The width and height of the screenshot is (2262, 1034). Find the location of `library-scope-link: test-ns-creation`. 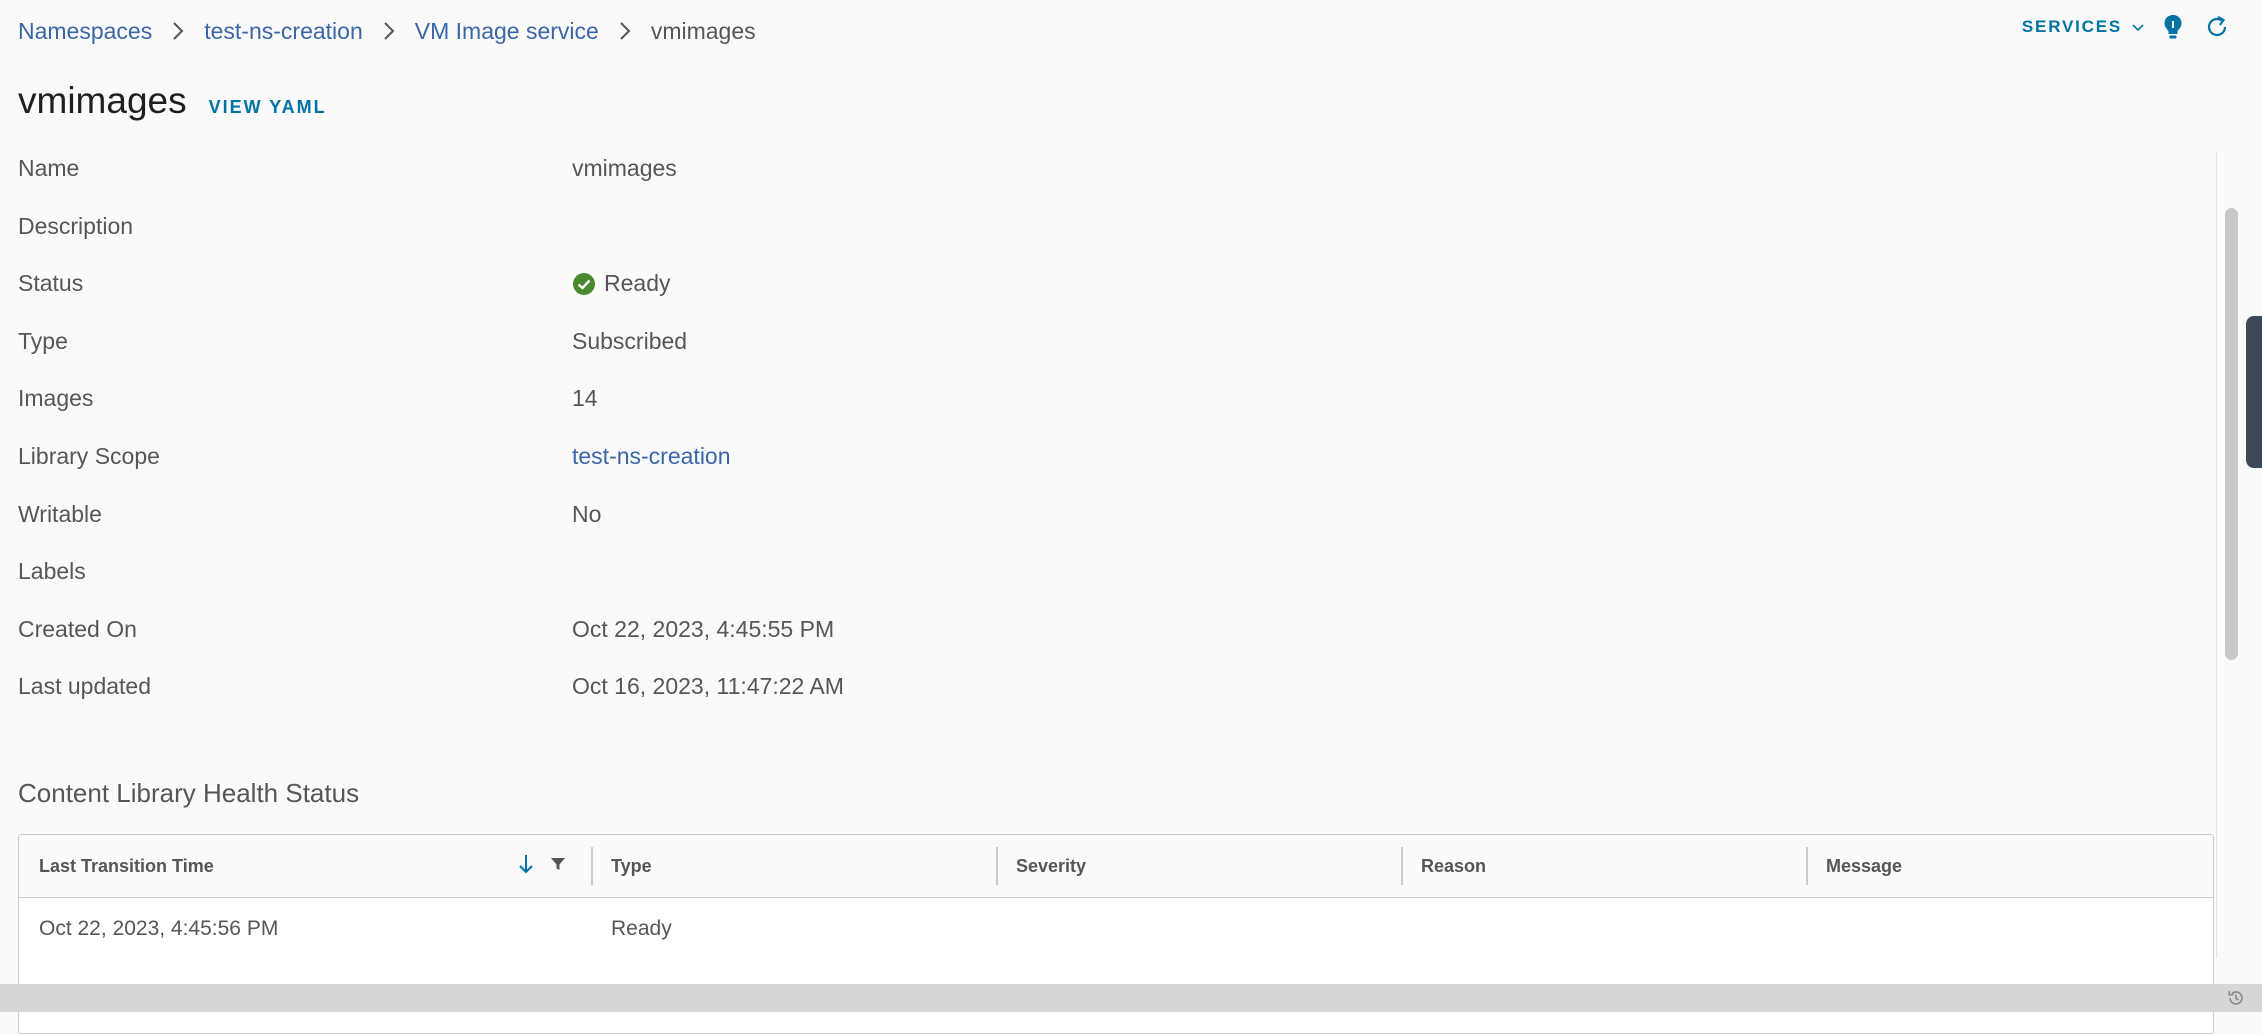

library-scope-link: test-ns-creation is located at coordinates (651, 456).